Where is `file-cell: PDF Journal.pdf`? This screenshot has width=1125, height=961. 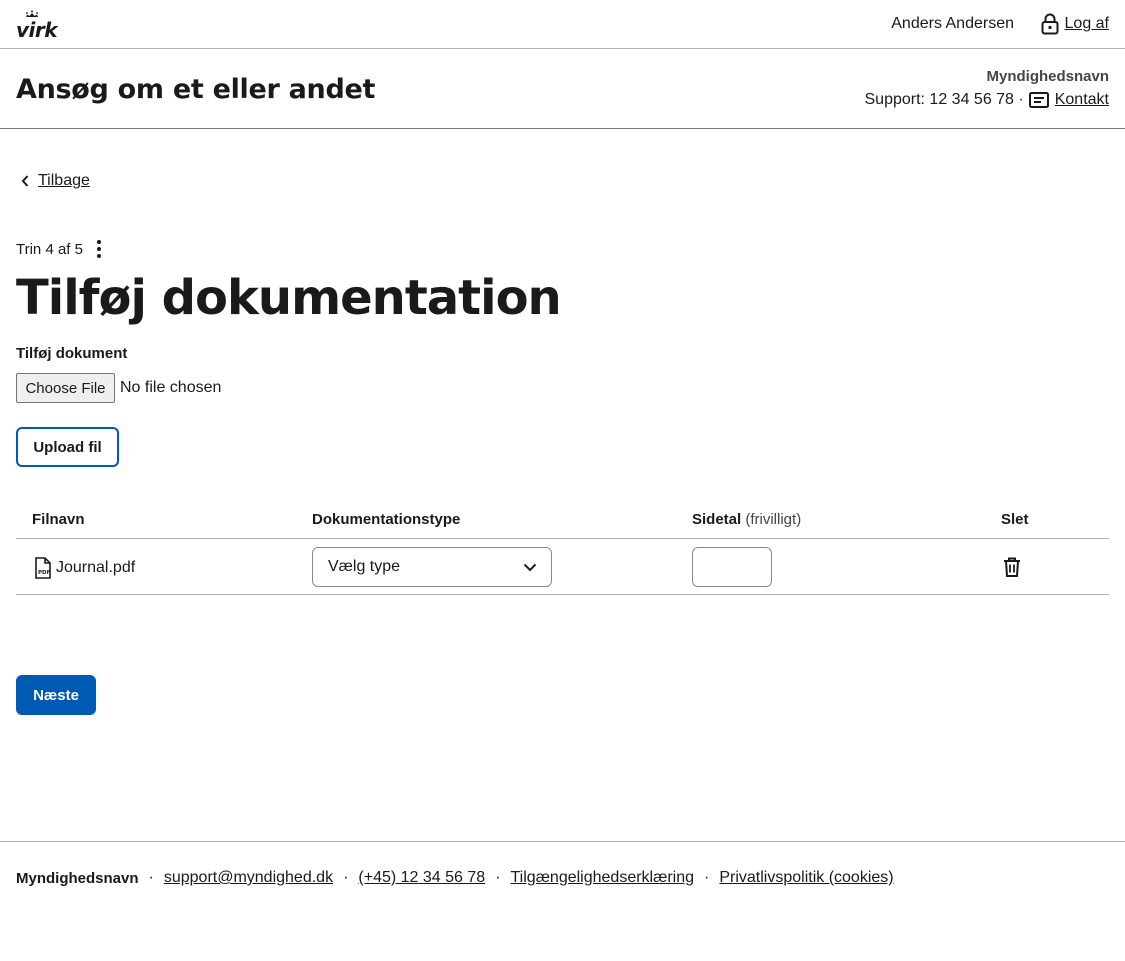
file-cell: PDF Journal.pdf is located at coordinates (84, 568).